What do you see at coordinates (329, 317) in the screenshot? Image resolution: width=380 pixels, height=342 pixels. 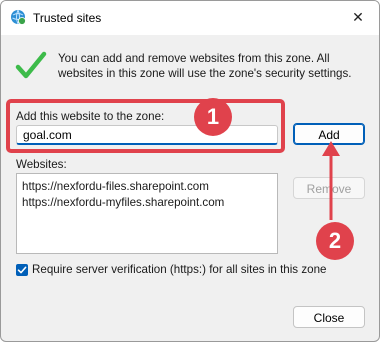 I see `close-button: Close` at bounding box center [329, 317].